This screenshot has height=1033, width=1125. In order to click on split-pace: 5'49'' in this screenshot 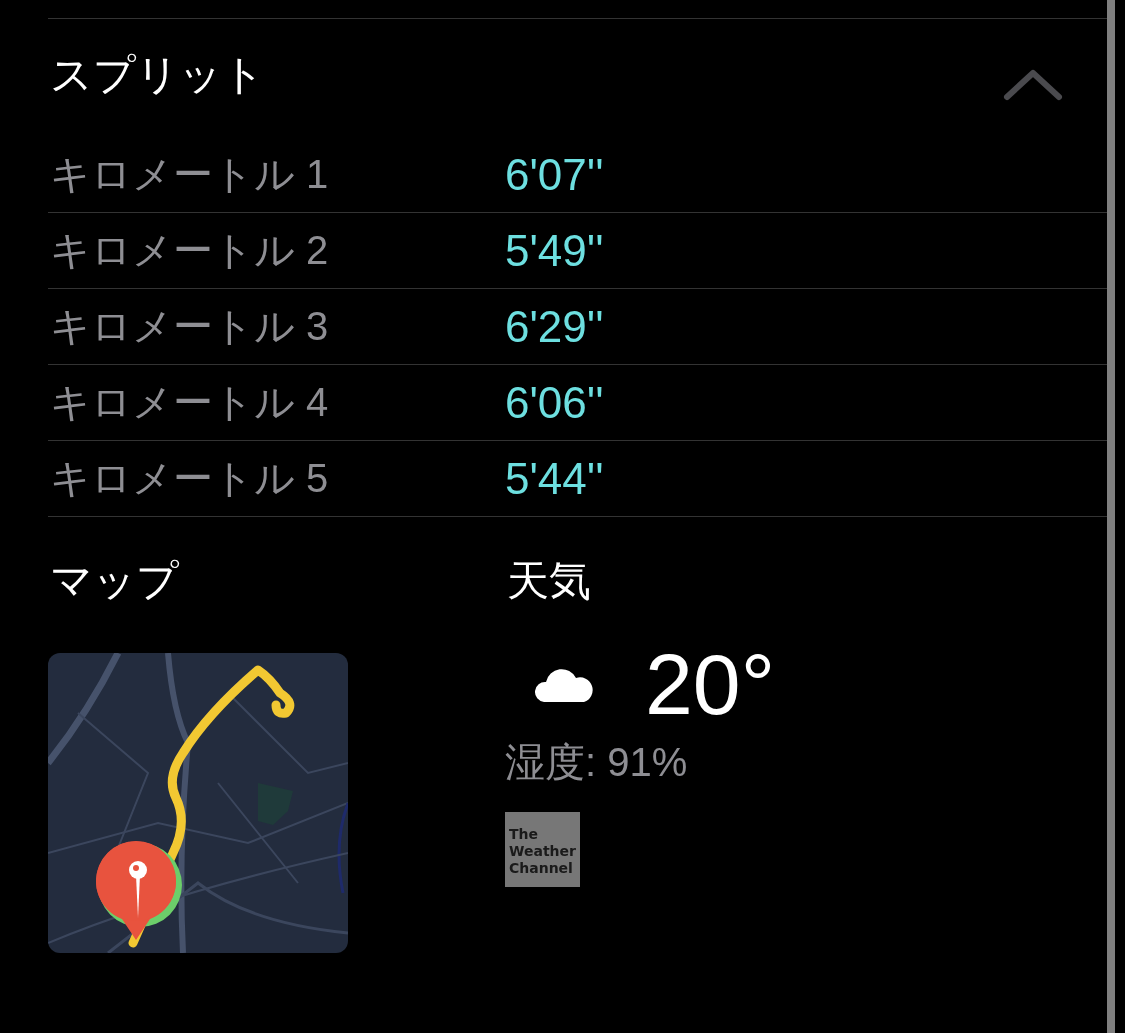, I will do `click(554, 250)`.